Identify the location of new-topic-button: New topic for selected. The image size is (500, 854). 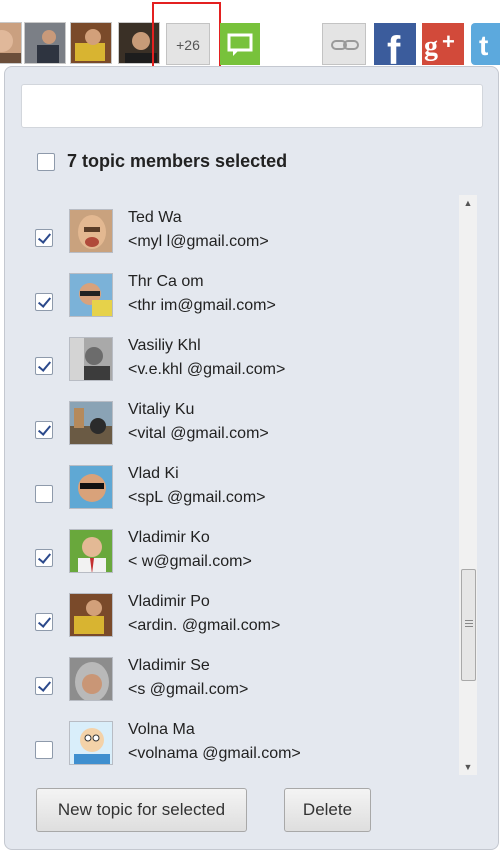
(141, 810).